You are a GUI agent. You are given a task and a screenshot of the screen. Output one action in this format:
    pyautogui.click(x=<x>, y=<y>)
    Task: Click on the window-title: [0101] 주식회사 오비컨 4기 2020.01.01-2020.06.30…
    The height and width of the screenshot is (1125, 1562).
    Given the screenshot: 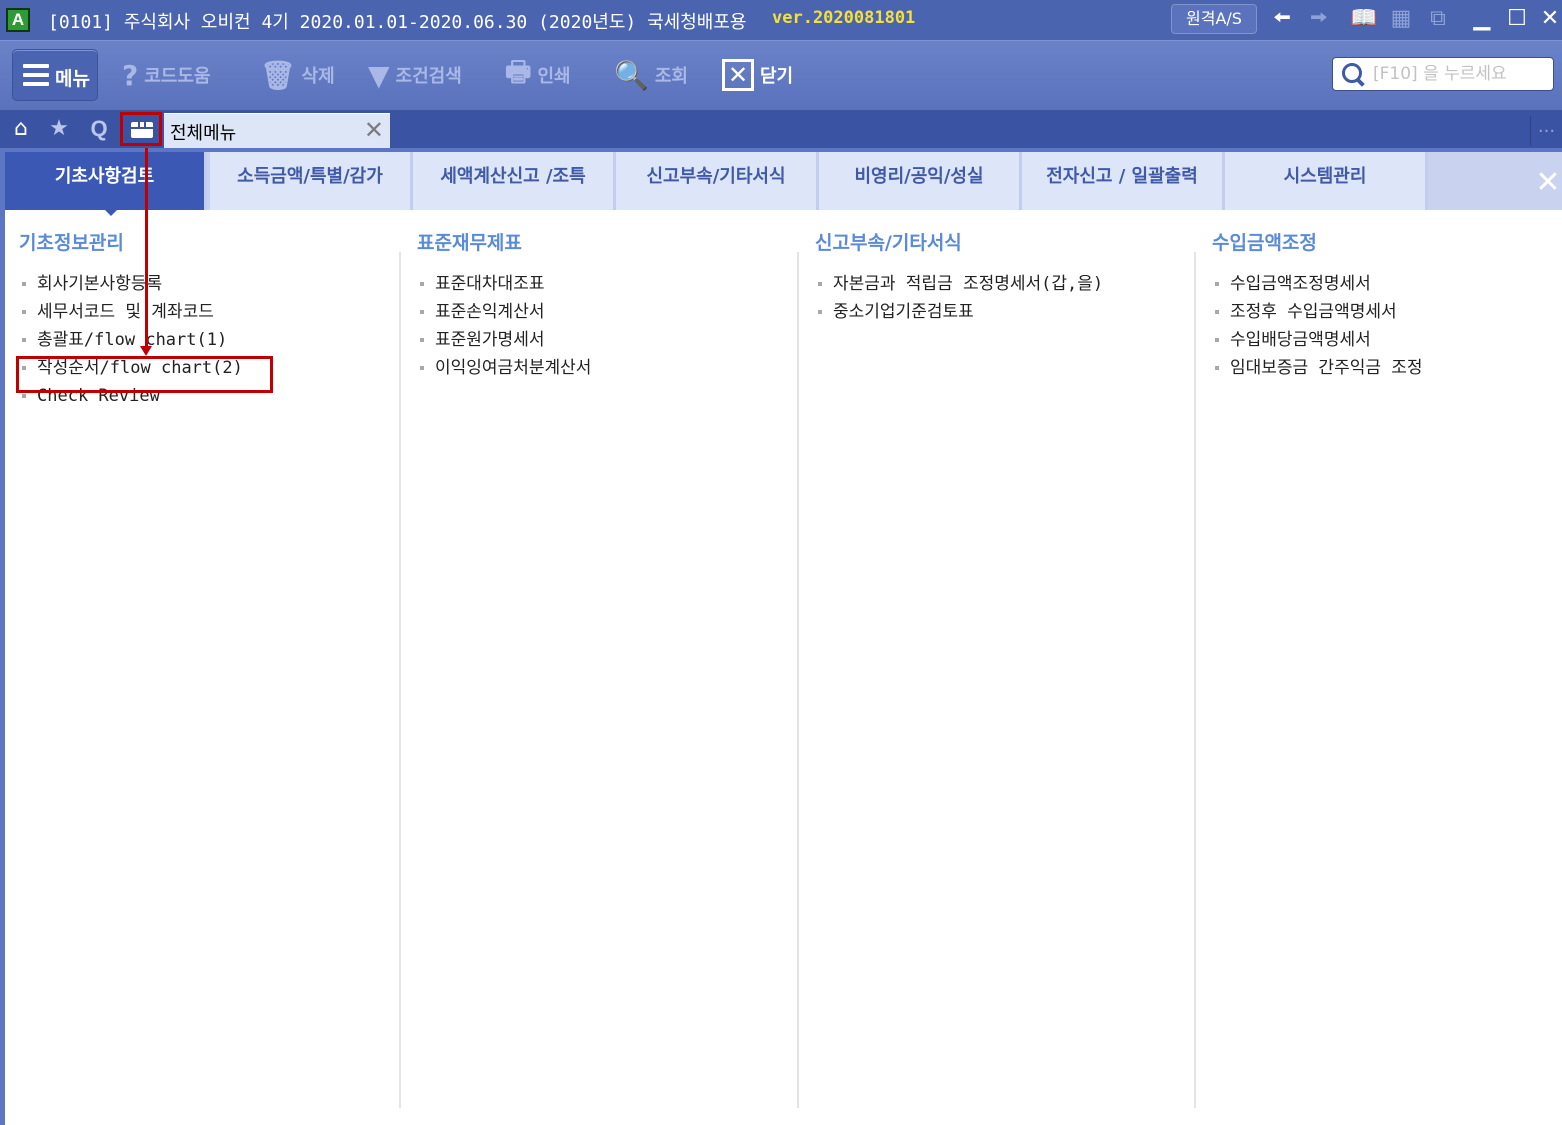 What is the action you would take?
    pyautogui.click(x=397, y=22)
    